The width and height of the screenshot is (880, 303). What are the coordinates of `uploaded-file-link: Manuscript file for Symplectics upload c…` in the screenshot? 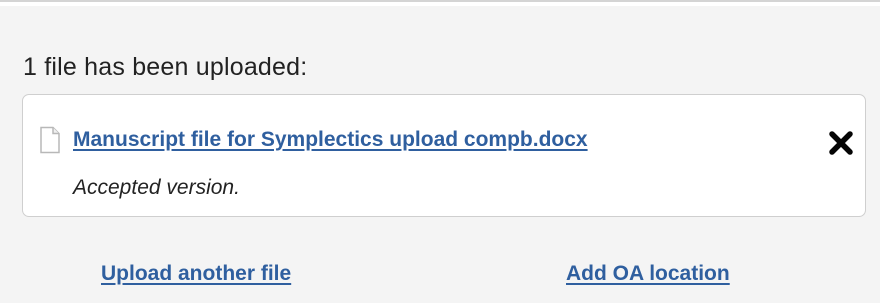 It's located at (330, 140).